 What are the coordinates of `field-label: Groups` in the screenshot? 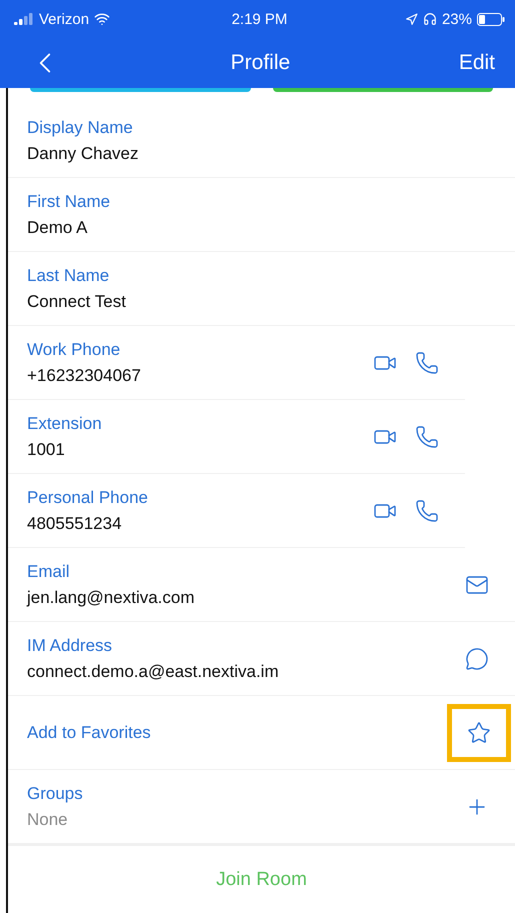 It's located at (55, 794).